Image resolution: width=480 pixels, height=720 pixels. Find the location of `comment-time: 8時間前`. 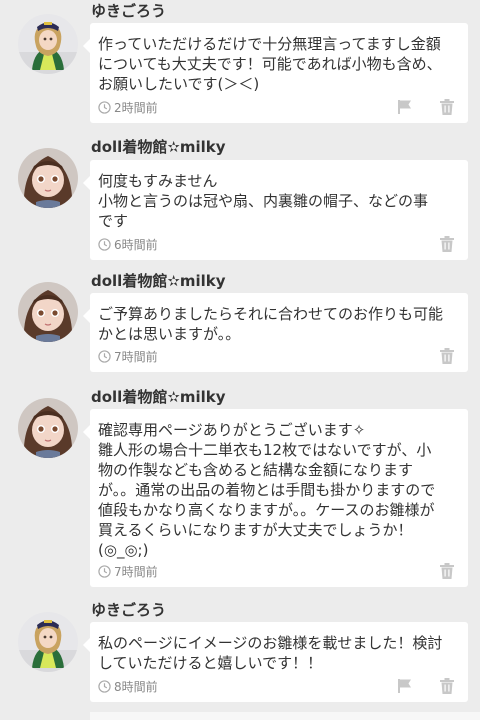

comment-time: 8時間前 is located at coordinates (136, 686).